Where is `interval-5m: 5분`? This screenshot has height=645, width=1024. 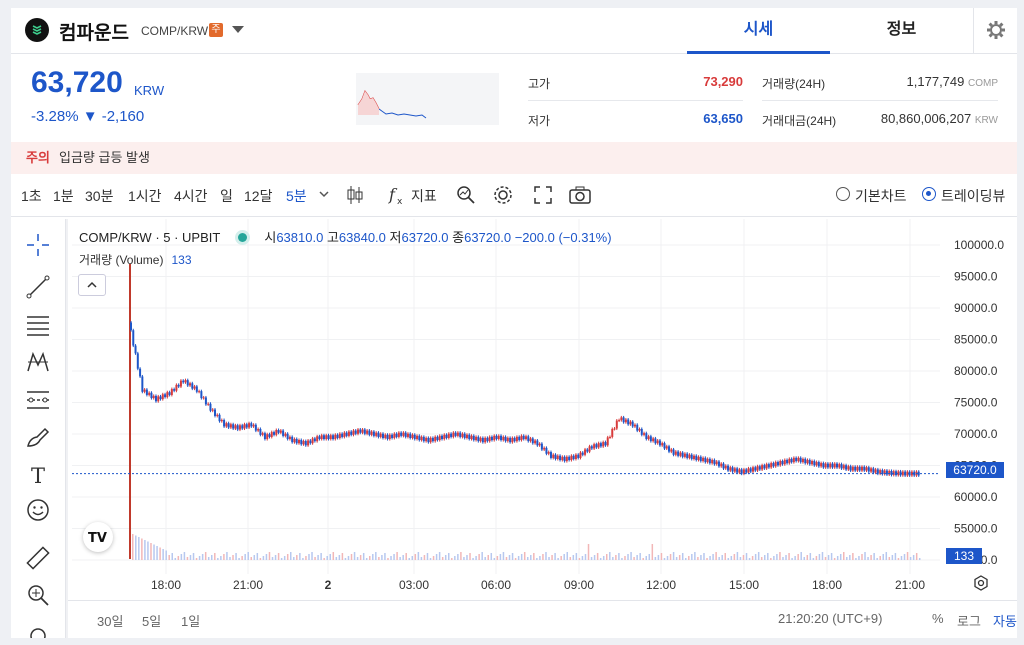 interval-5m: 5분 is located at coordinates (296, 196).